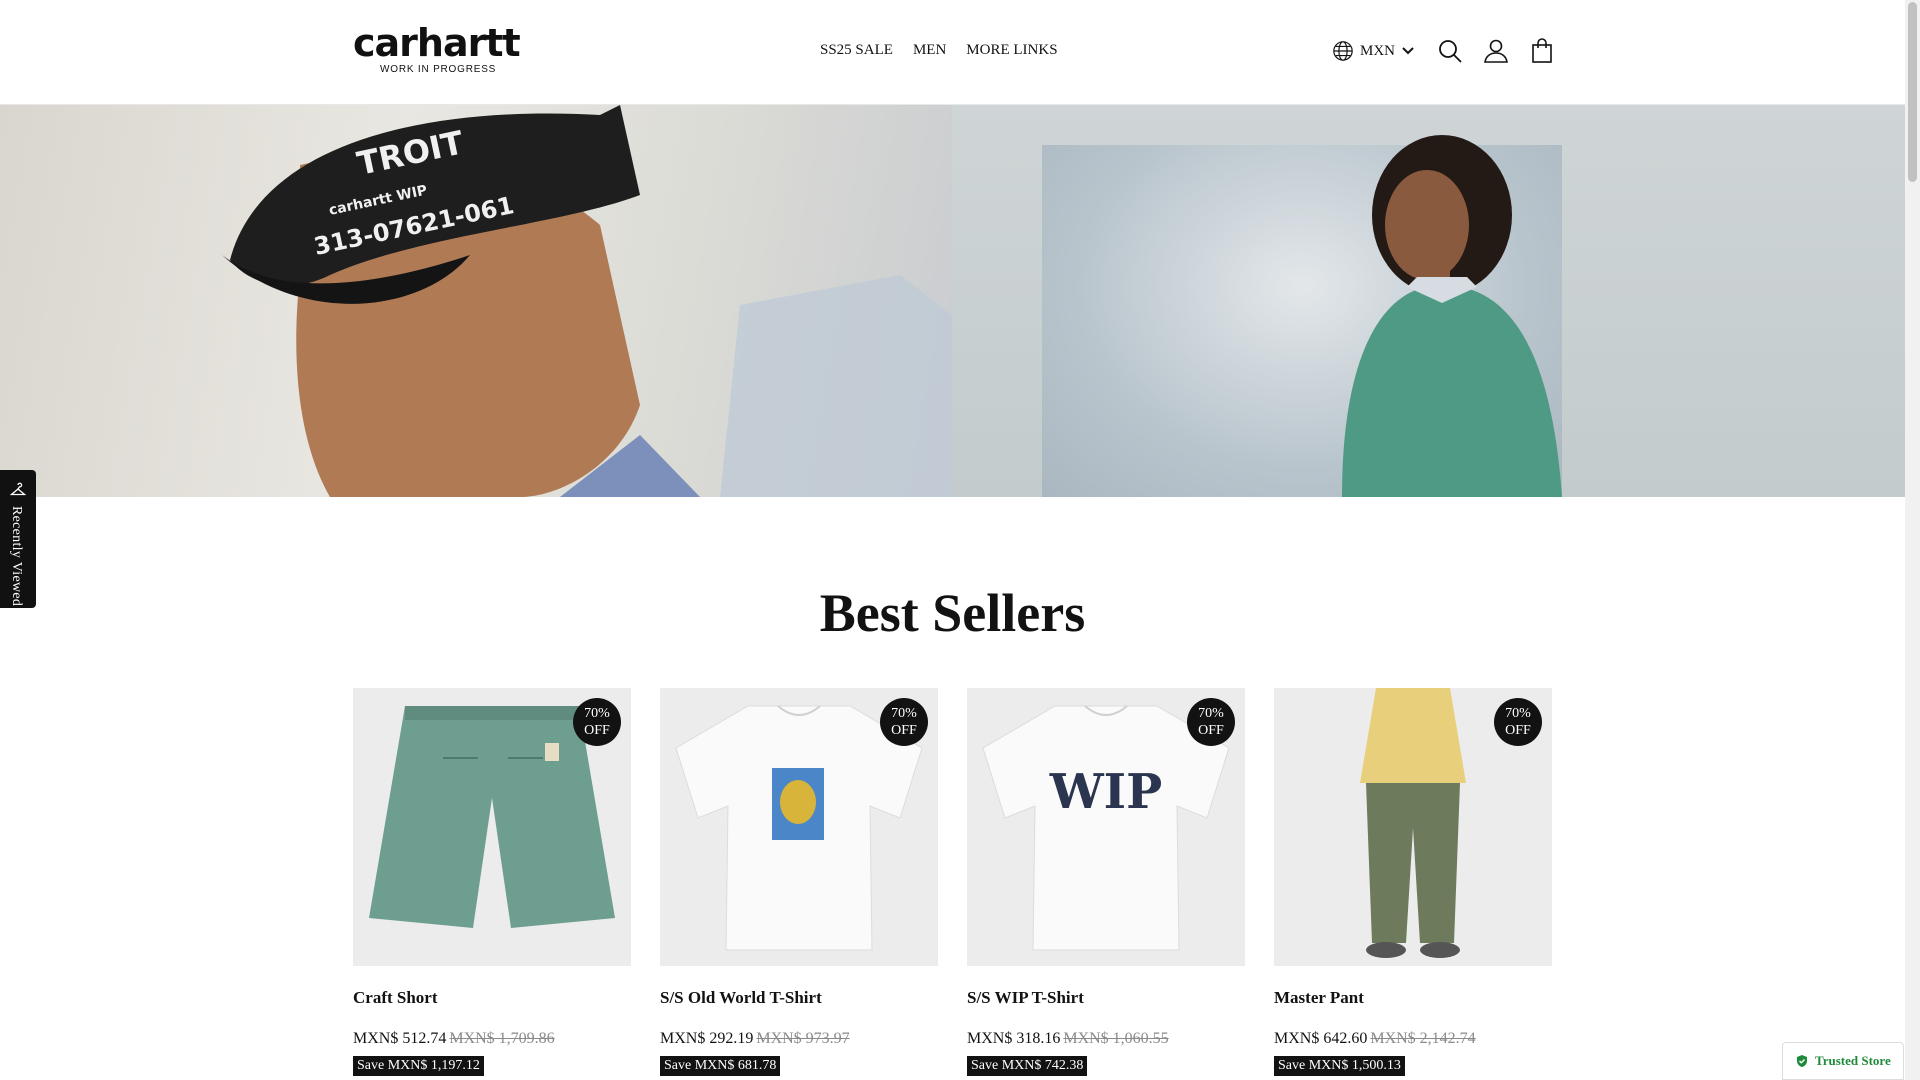 The image size is (1920, 1080). Describe the element at coordinates (400, 1038) in the screenshot. I see `sale-price: MXN$ 512.74` at that location.